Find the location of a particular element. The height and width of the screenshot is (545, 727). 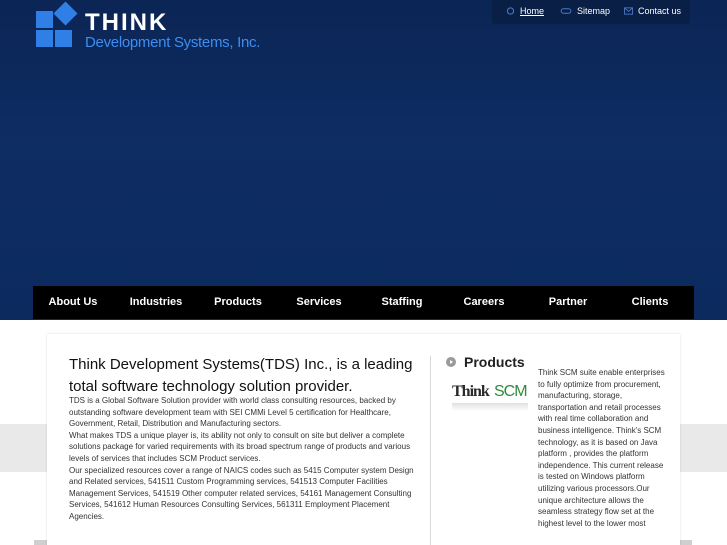

nav-industries: Industries is located at coordinates (156, 302).